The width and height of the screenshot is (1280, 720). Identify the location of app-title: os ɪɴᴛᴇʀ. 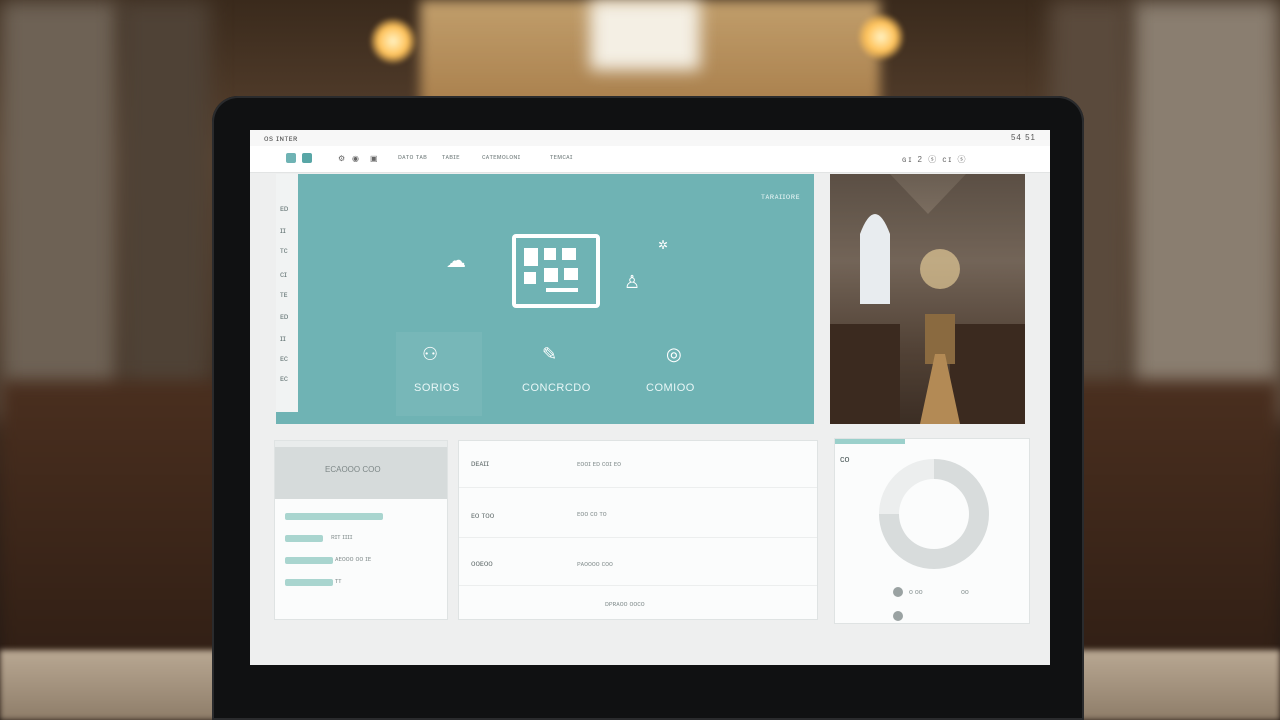
(281, 138).